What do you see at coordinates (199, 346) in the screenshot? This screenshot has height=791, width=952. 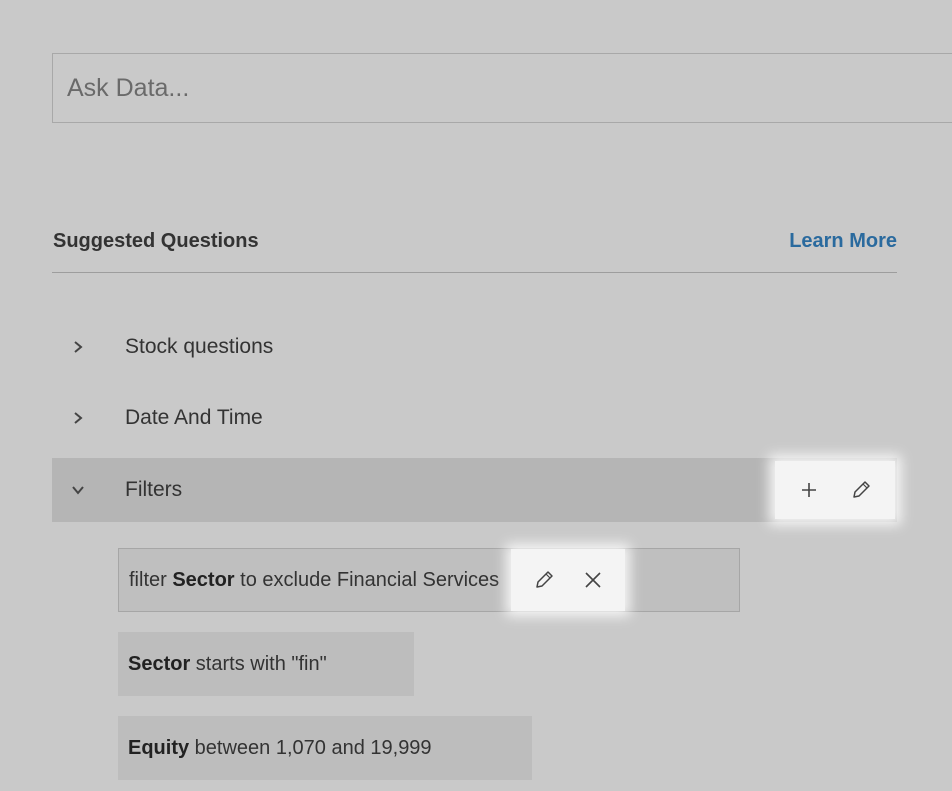 I see `group-label: Stock questions` at bounding box center [199, 346].